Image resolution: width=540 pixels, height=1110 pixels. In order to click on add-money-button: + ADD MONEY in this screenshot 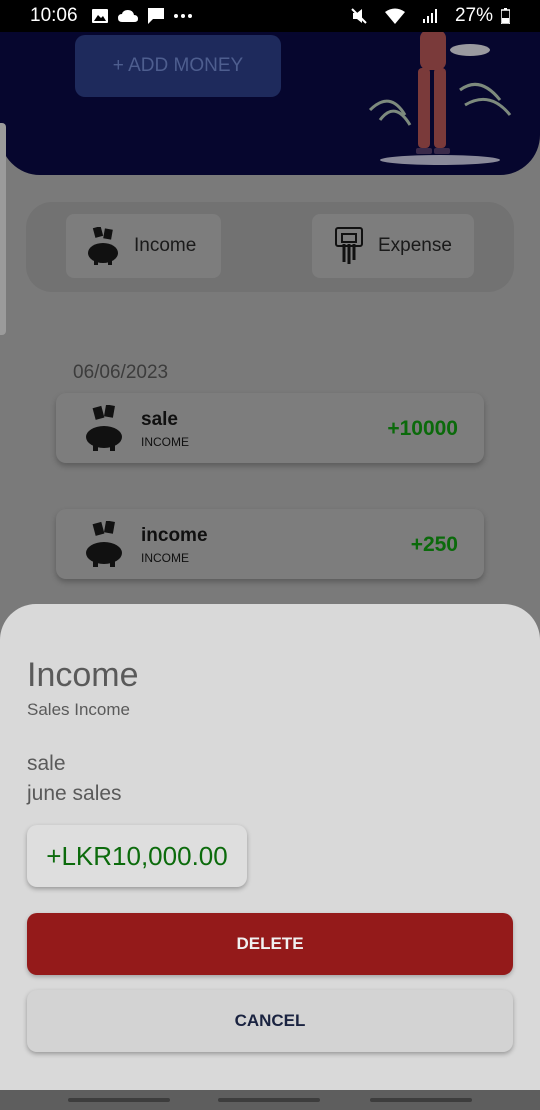, I will do `click(178, 66)`.